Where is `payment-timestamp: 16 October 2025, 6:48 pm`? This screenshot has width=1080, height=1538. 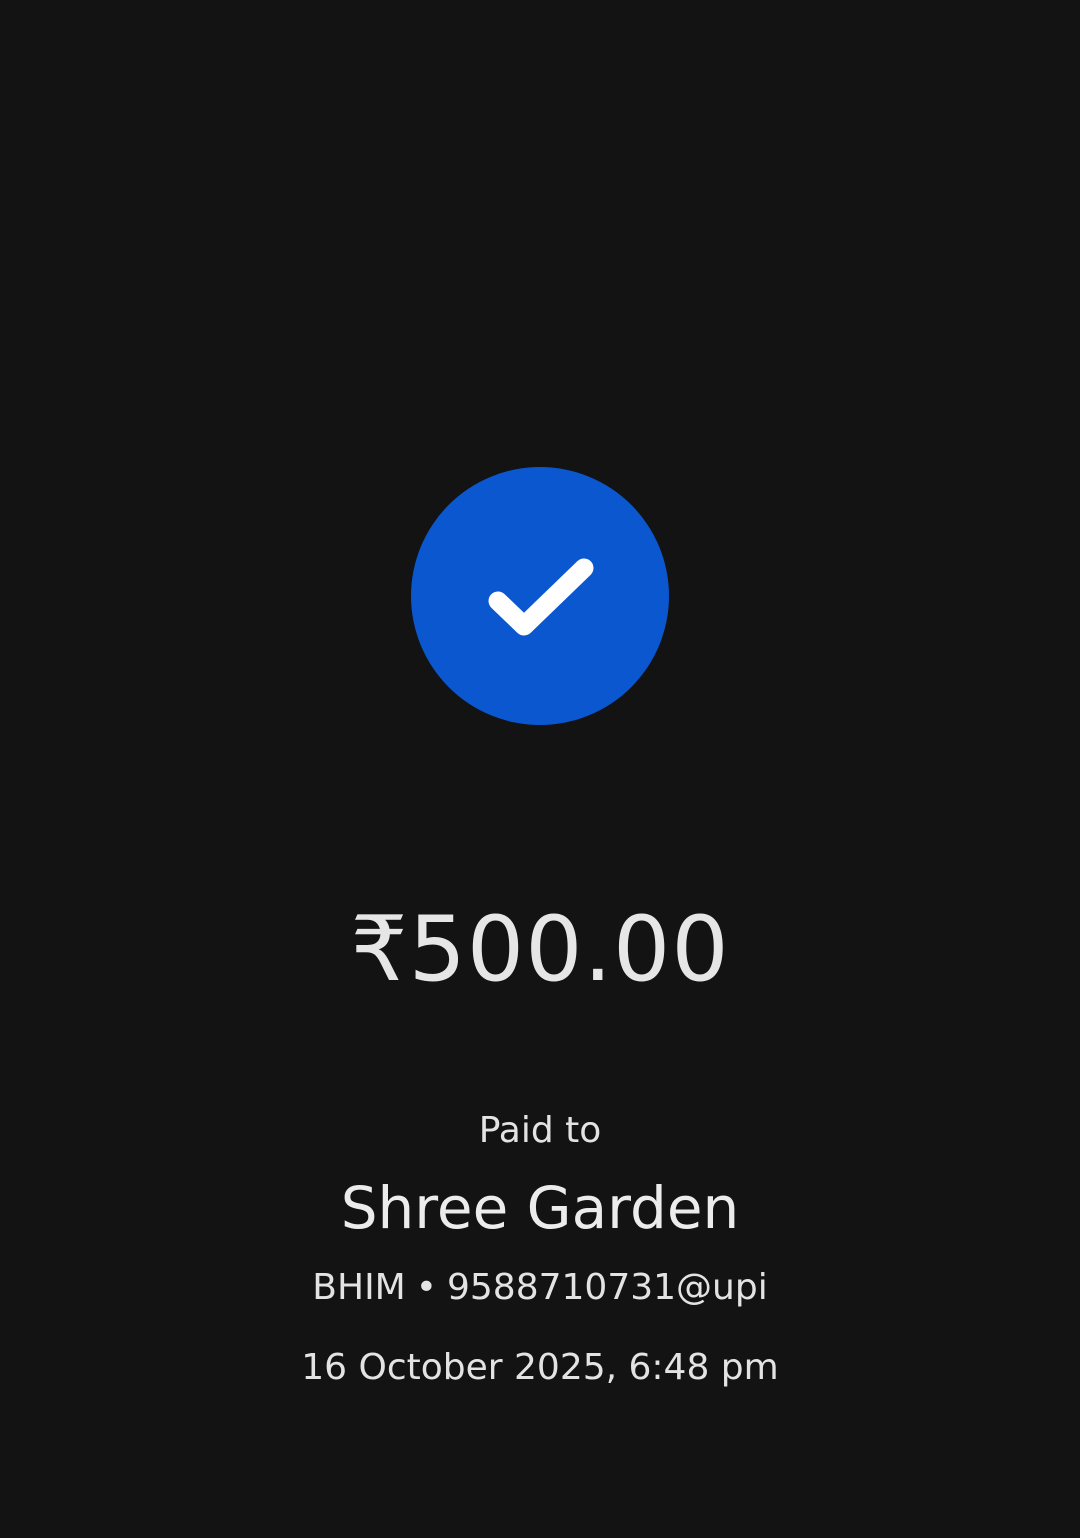 payment-timestamp: 16 October 2025, 6:48 pm is located at coordinates (540, 1367).